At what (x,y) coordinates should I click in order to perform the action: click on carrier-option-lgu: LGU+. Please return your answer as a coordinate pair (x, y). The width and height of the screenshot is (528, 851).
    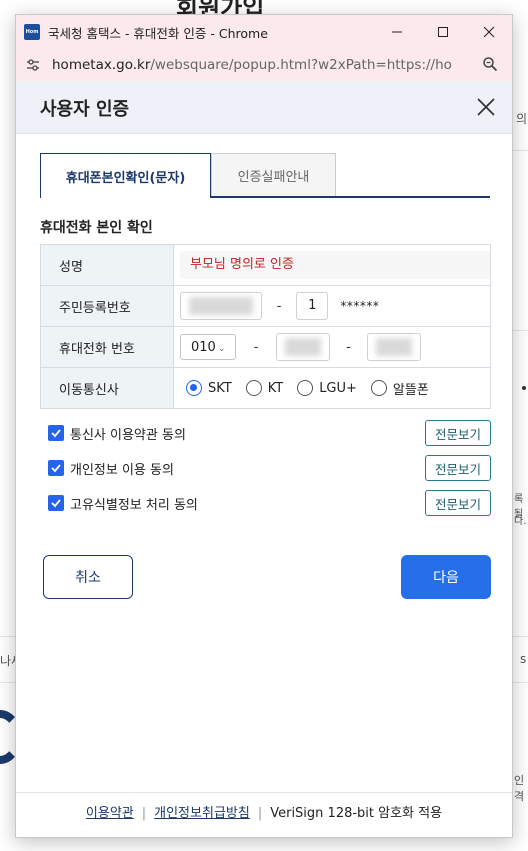
    Looking at the image, I should click on (327, 388).